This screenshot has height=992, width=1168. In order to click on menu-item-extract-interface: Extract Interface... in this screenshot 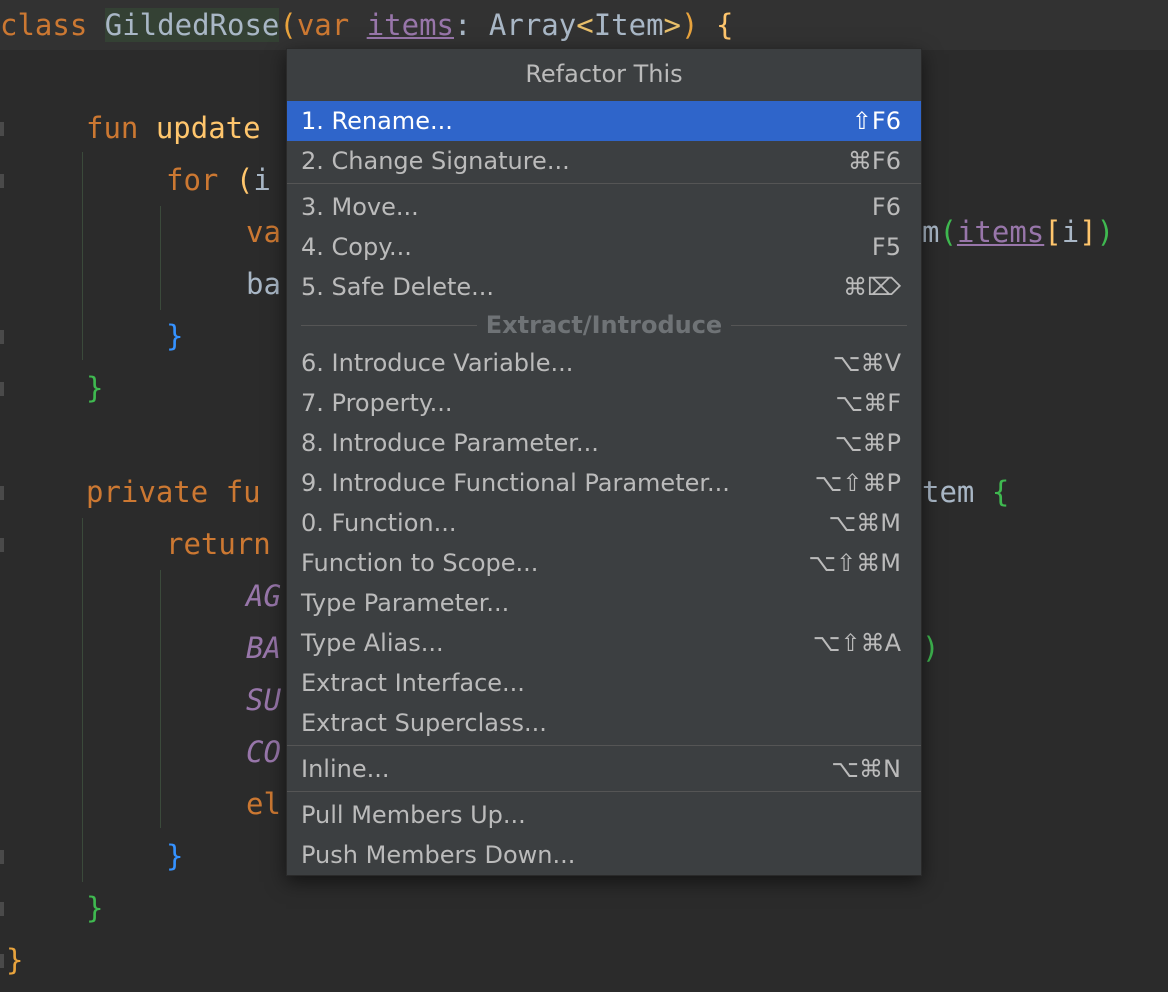, I will do `click(604, 683)`.